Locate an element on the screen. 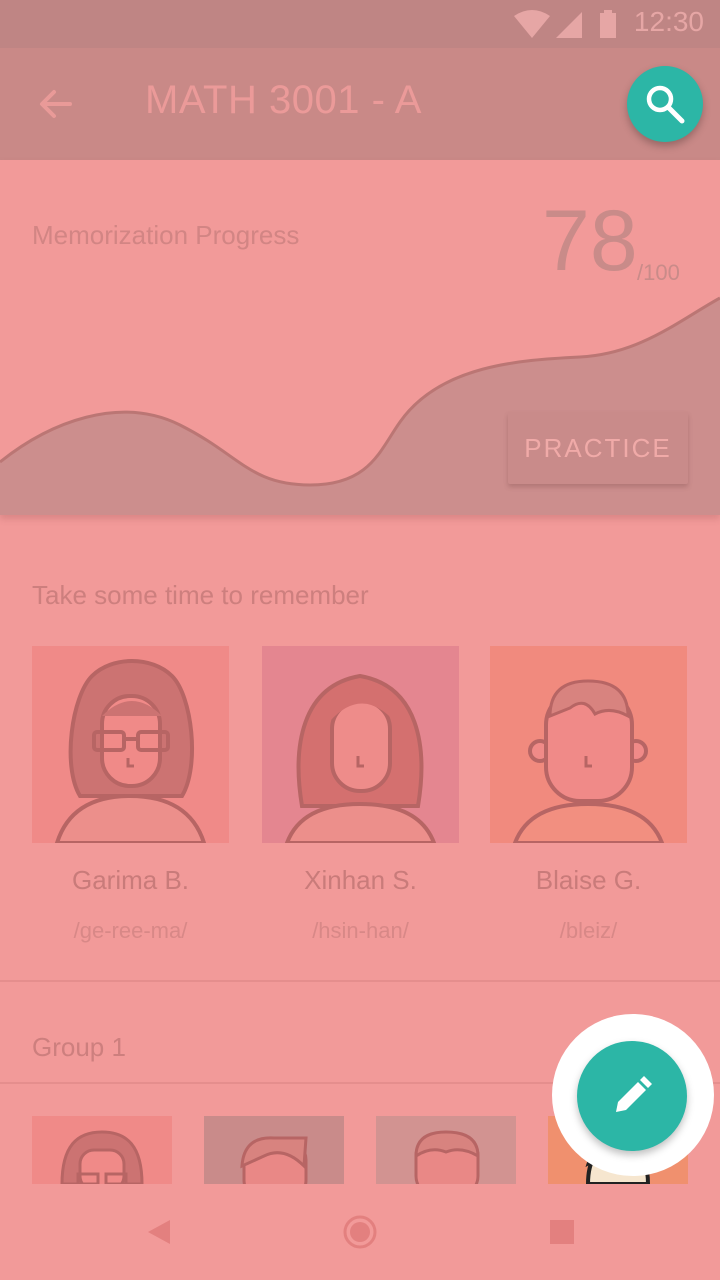 This screenshot has width=720, height=1280. person-name: Blaise G. is located at coordinates (588, 880).